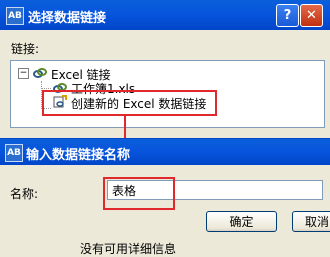 The image size is (330, 257). What do you see at coordinates (165, 152) in the screenshot?
I see `title-bar: AB 输入数据链接名称` at bounding box center [165, 152].